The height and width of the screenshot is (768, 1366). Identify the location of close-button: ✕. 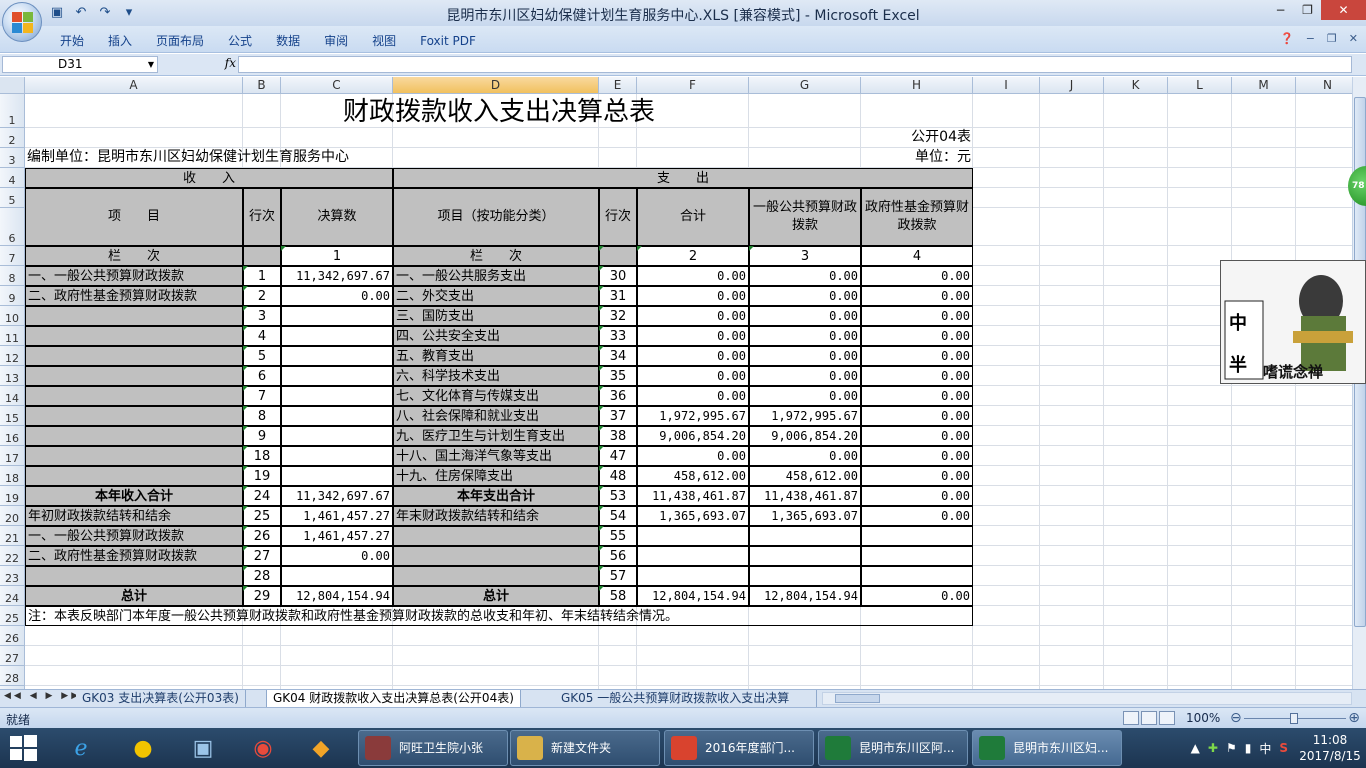
(1343, 10).